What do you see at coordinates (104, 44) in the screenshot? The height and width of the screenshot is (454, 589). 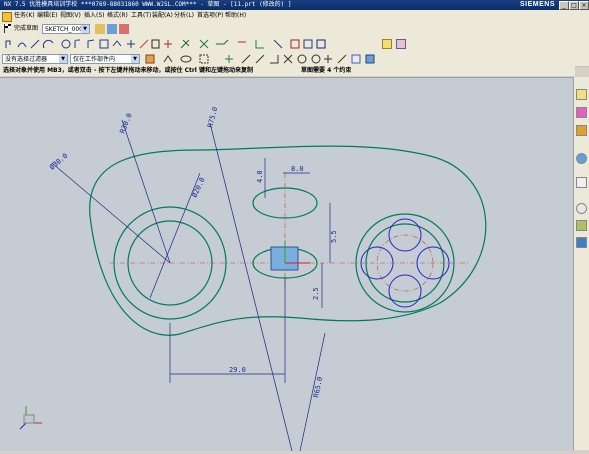 I see `rectangle-icon` at bounding box center [104, 44].